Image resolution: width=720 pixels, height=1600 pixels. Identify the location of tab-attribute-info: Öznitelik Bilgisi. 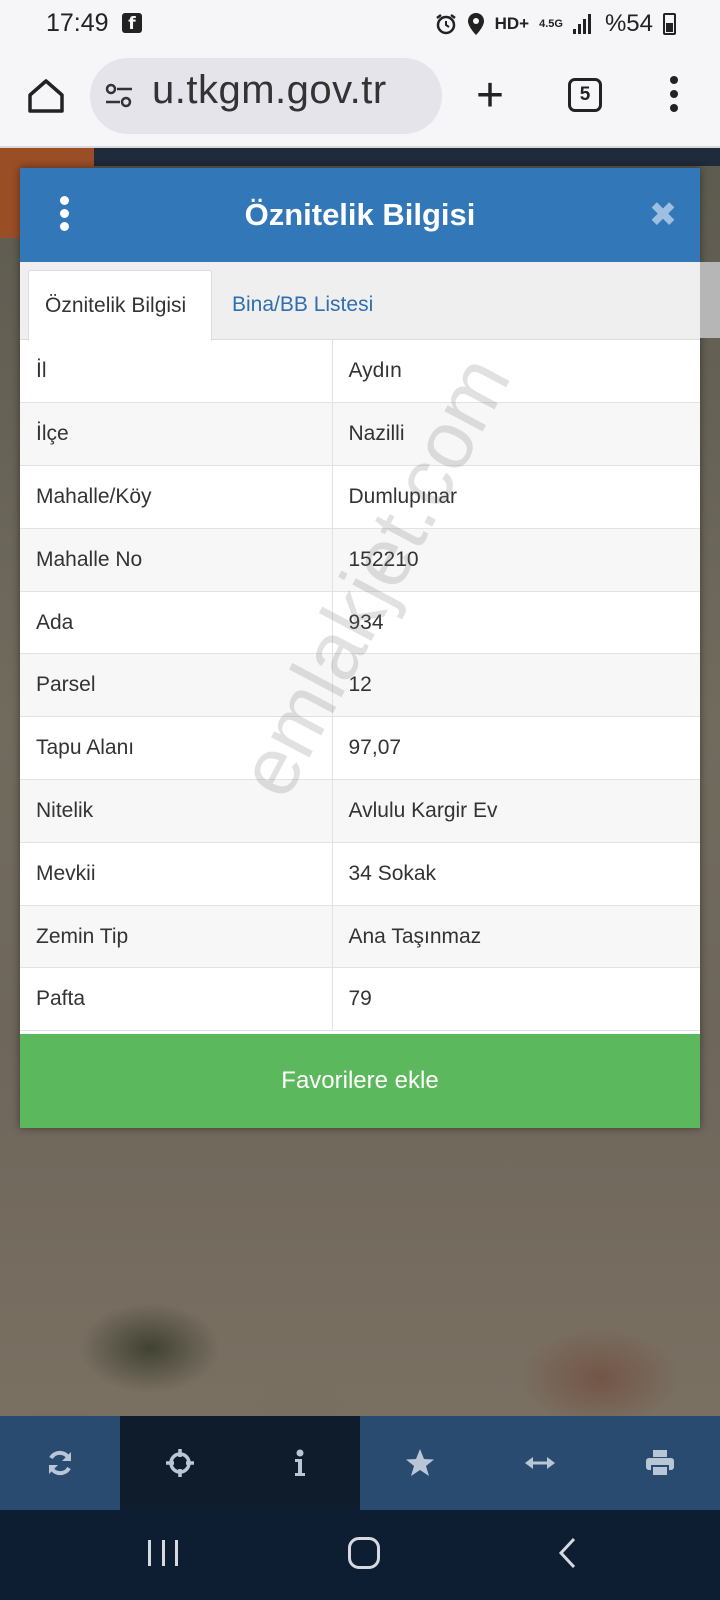
(120, 305).